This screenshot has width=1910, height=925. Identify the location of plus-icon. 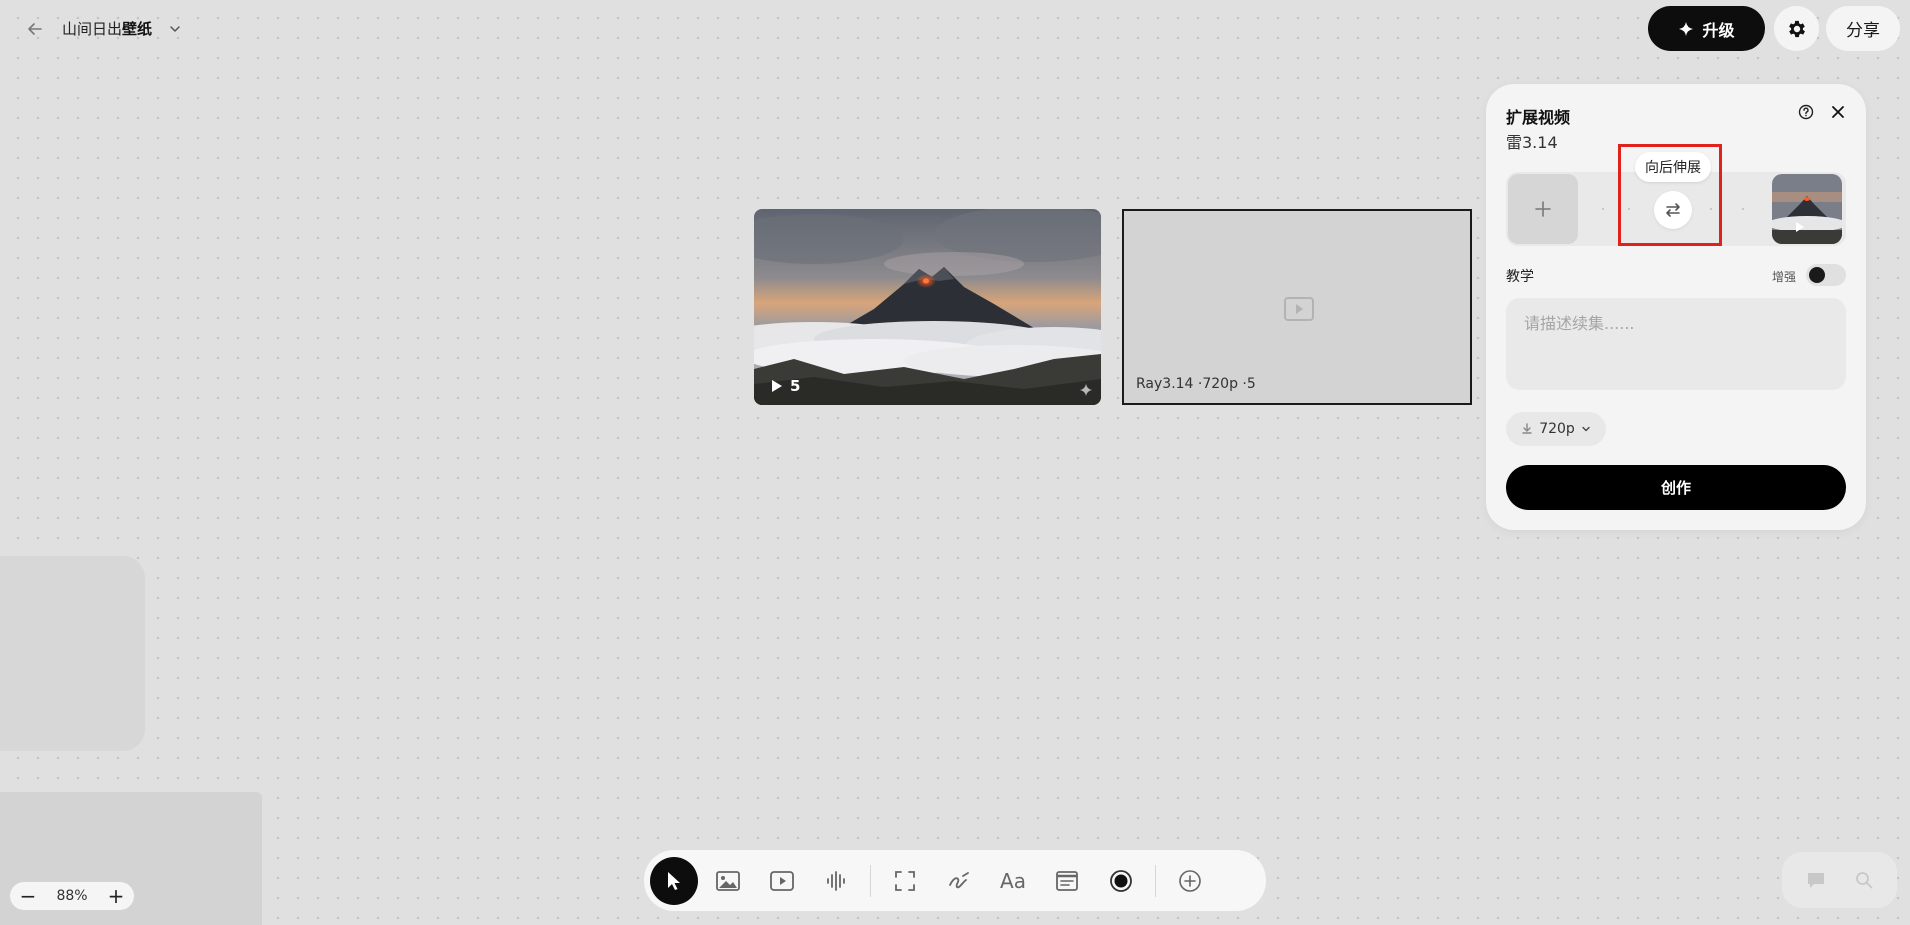
(1543, 209).